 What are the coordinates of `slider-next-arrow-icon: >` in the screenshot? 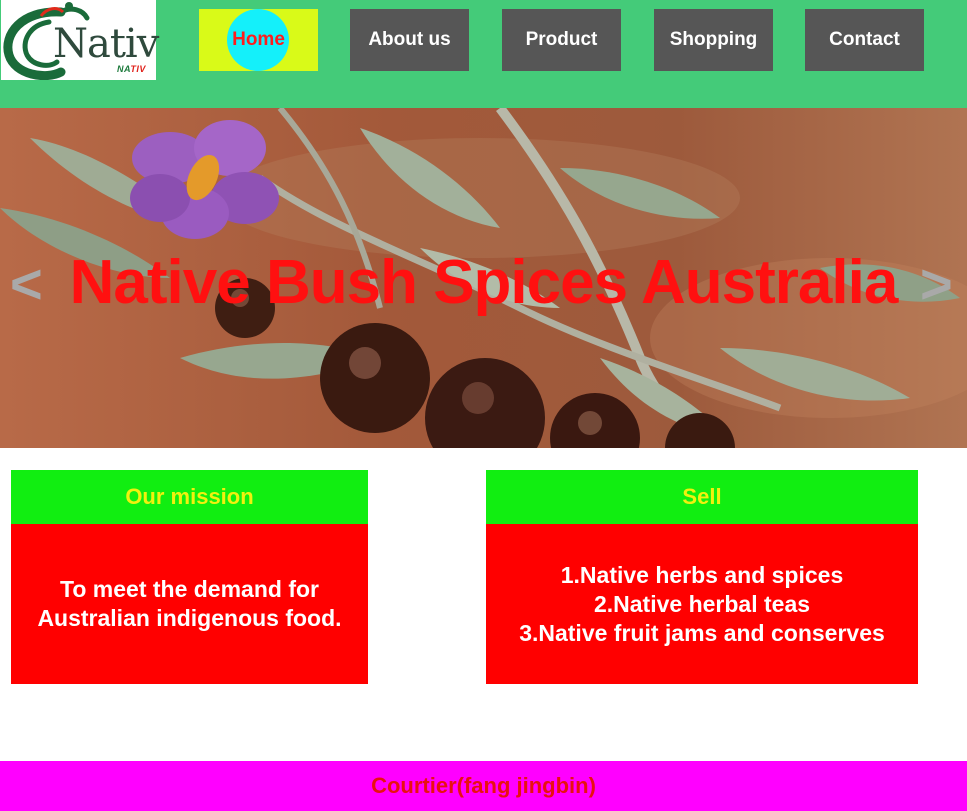 It's located at (936, 284).